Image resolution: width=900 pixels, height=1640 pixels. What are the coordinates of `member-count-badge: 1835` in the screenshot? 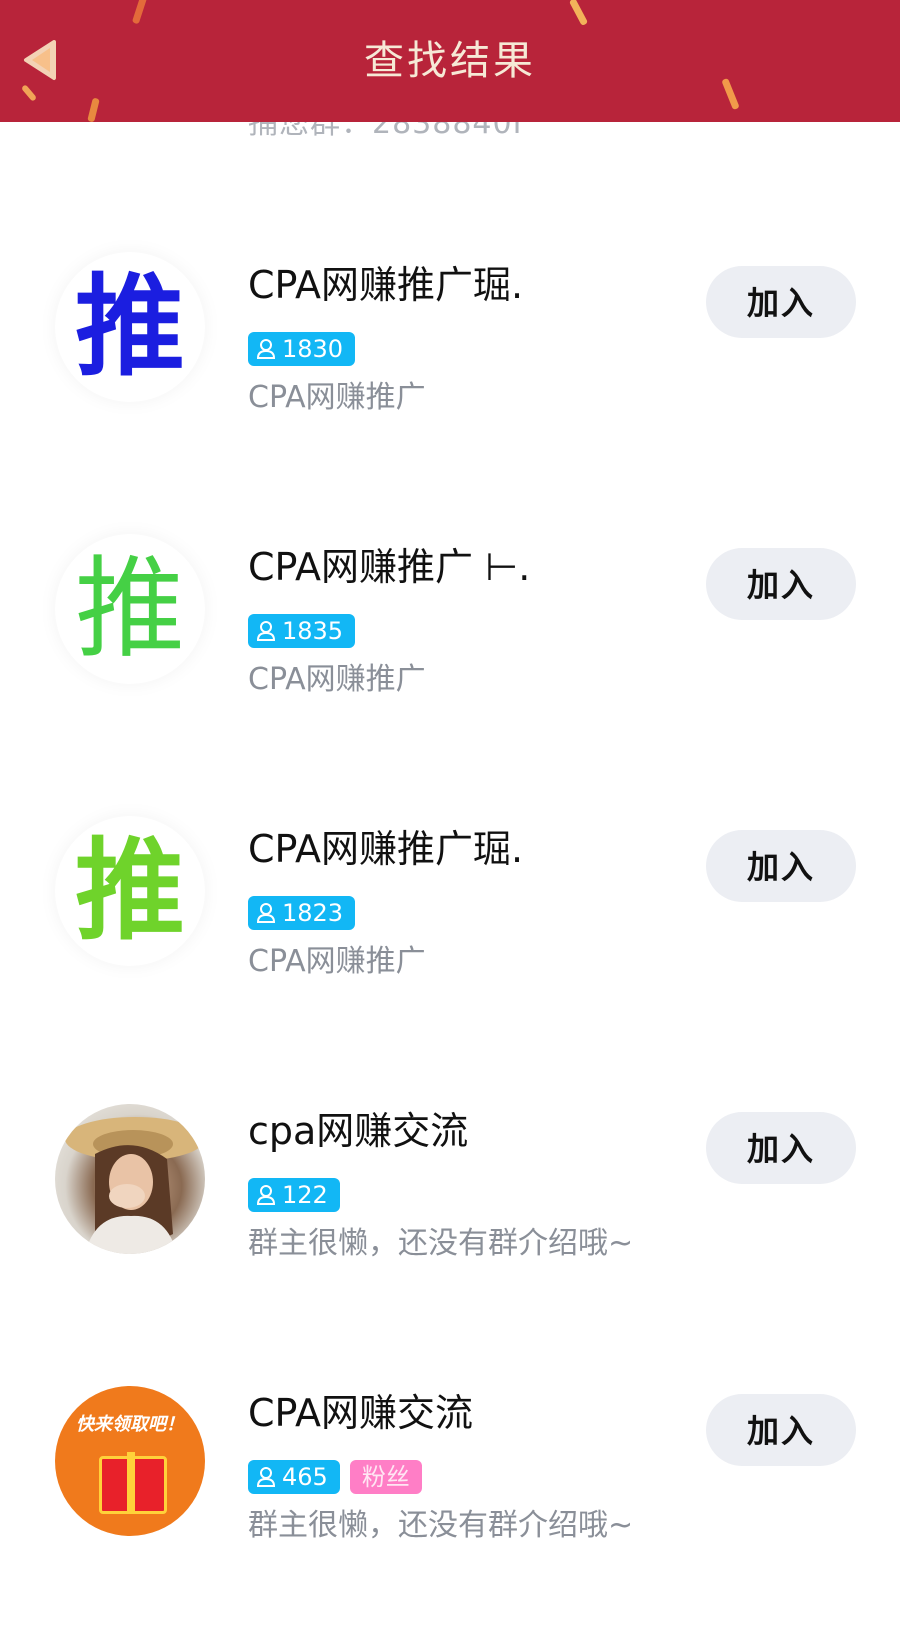 It's located at (302, 631).